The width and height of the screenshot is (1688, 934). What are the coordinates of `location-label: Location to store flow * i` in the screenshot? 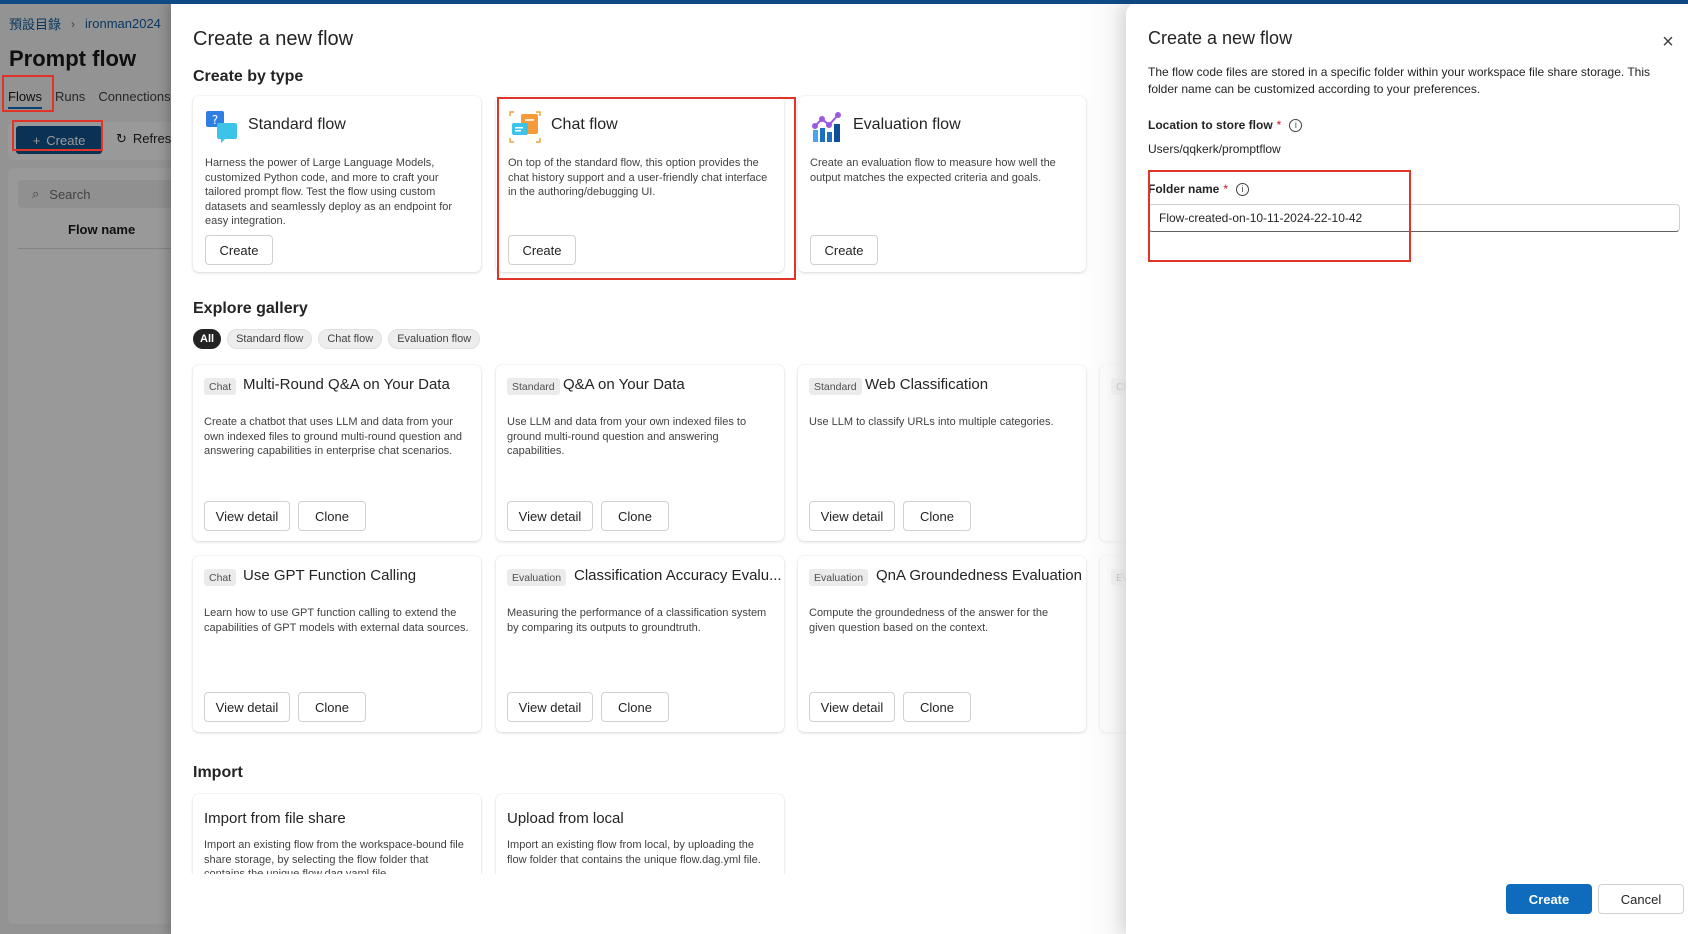 It's located at (1225, 125).